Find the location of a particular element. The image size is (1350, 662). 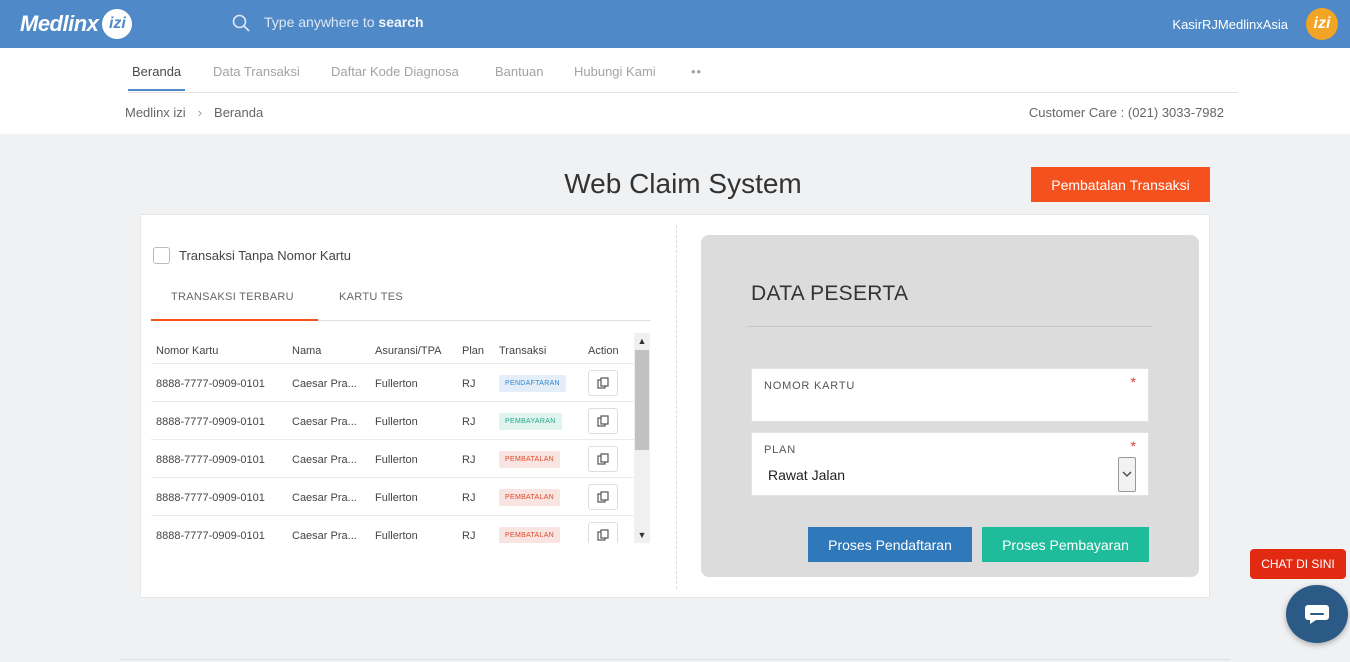

plan-value: Rawat Jalan is located at coordinates (807, 475).